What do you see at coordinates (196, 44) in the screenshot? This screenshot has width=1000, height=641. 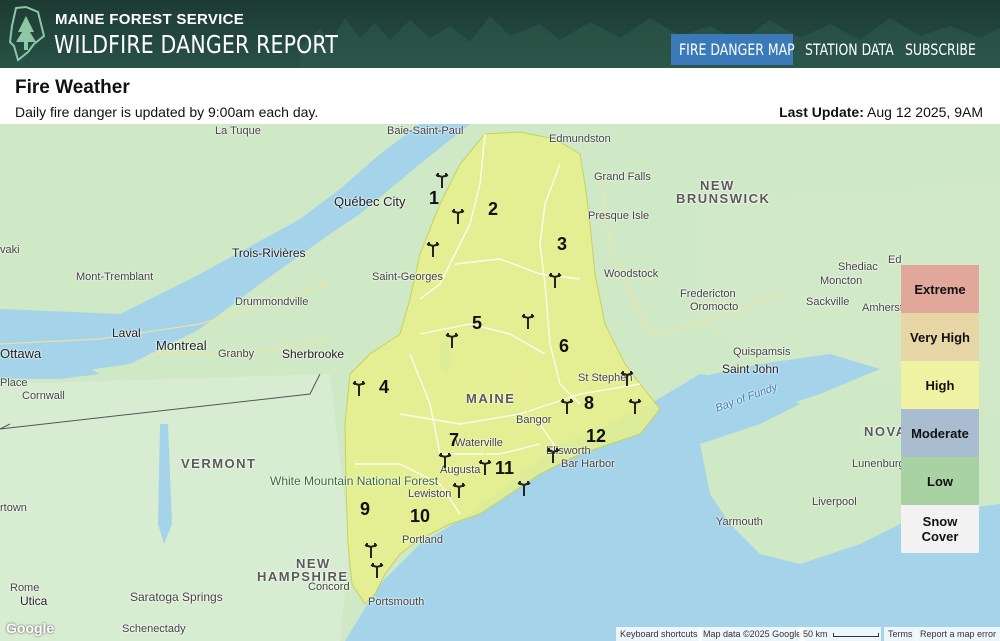 I see `report-title: WILDFIRE DANGER REPORT` at bounding box center [196, 44].